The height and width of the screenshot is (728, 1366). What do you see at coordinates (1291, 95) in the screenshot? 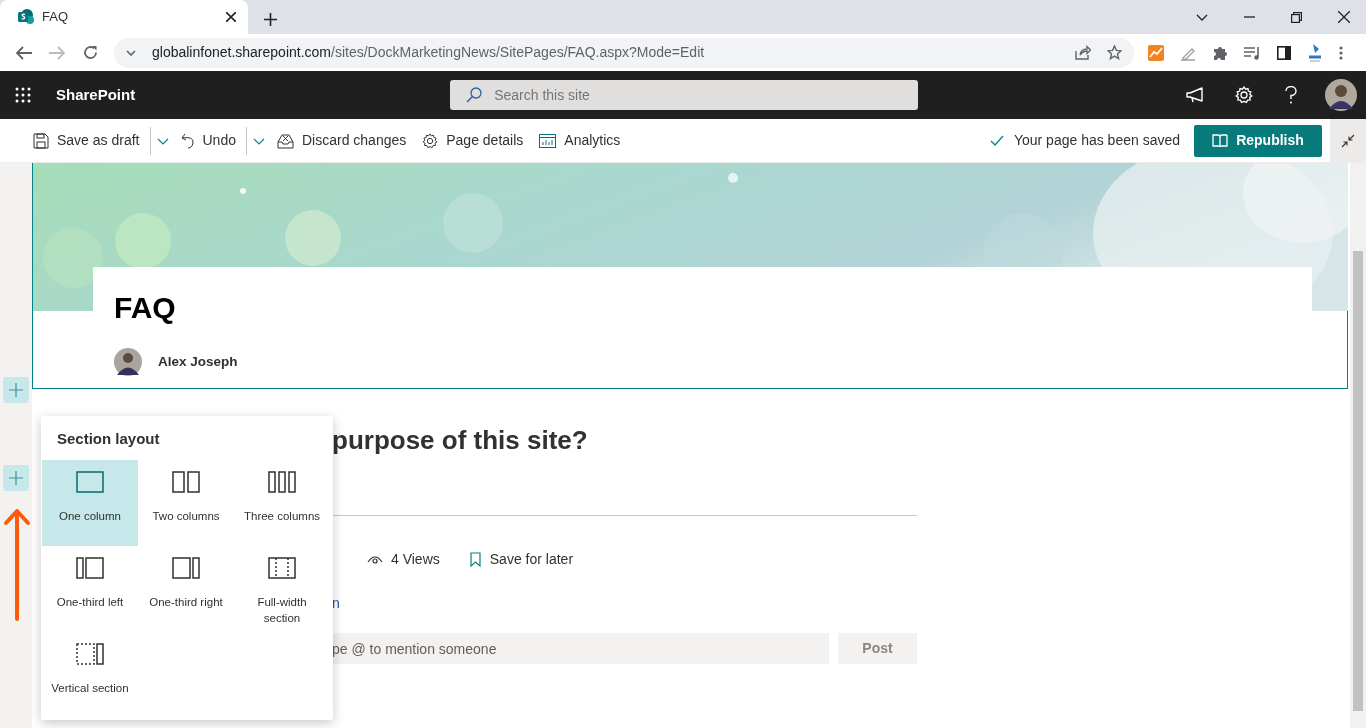
I see `help-icon` at bounding box center [1291, 95].